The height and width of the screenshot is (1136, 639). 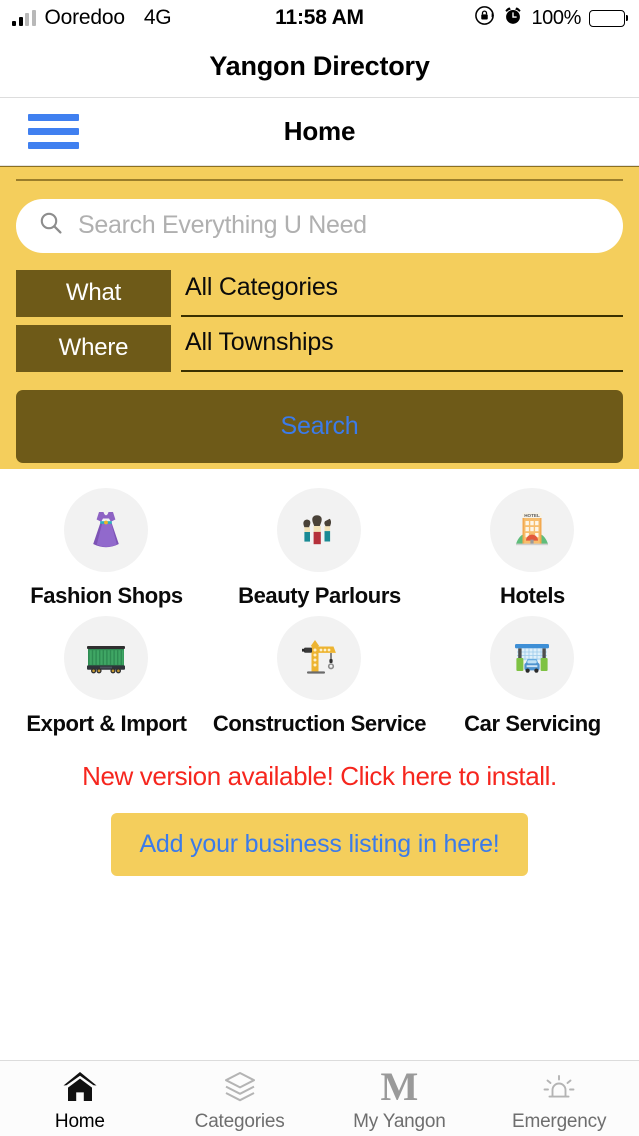 What do you see at coordinates (106, 658) in the screenshot?
I see `freight-container-icon` at bounding box center [106, 658].